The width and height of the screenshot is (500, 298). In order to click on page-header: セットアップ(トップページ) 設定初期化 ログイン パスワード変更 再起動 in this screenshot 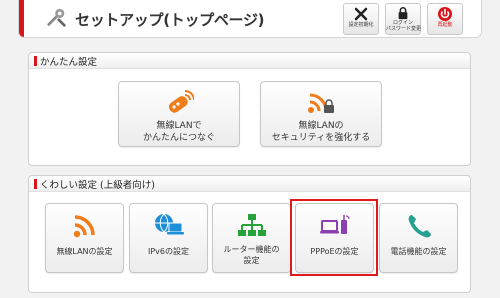, I will do `click(250, 19)`.